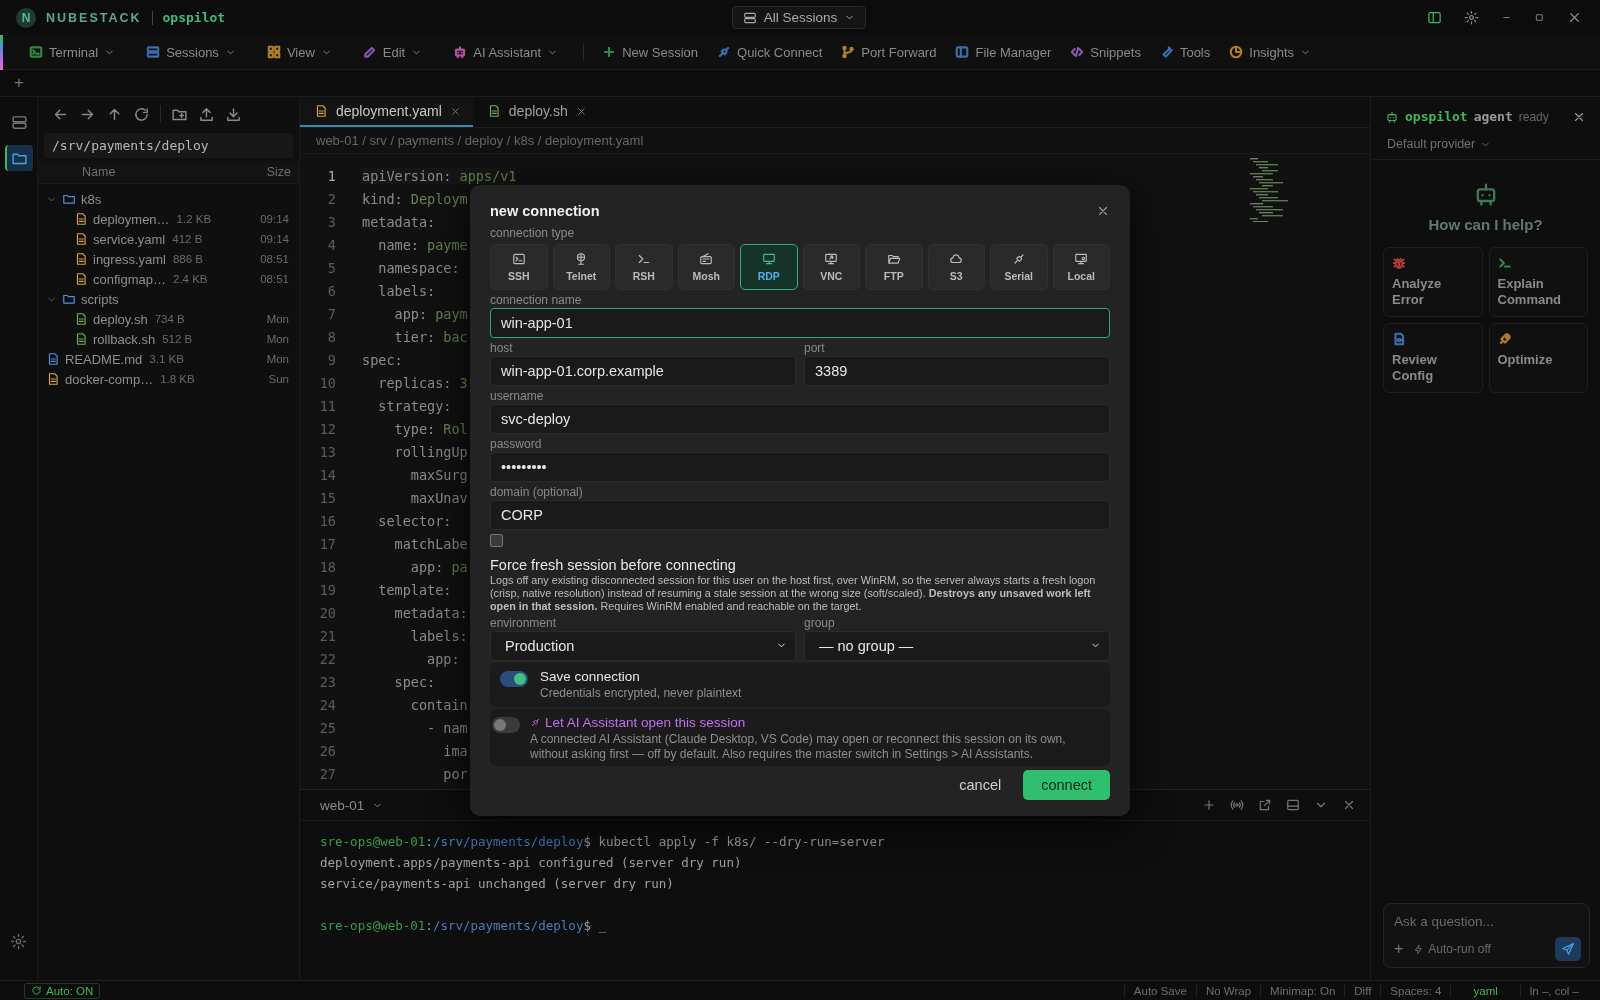  Describe the element at coordinates (769, 266) in the screenshot. I see `connection-type-button: RDP` at that location.